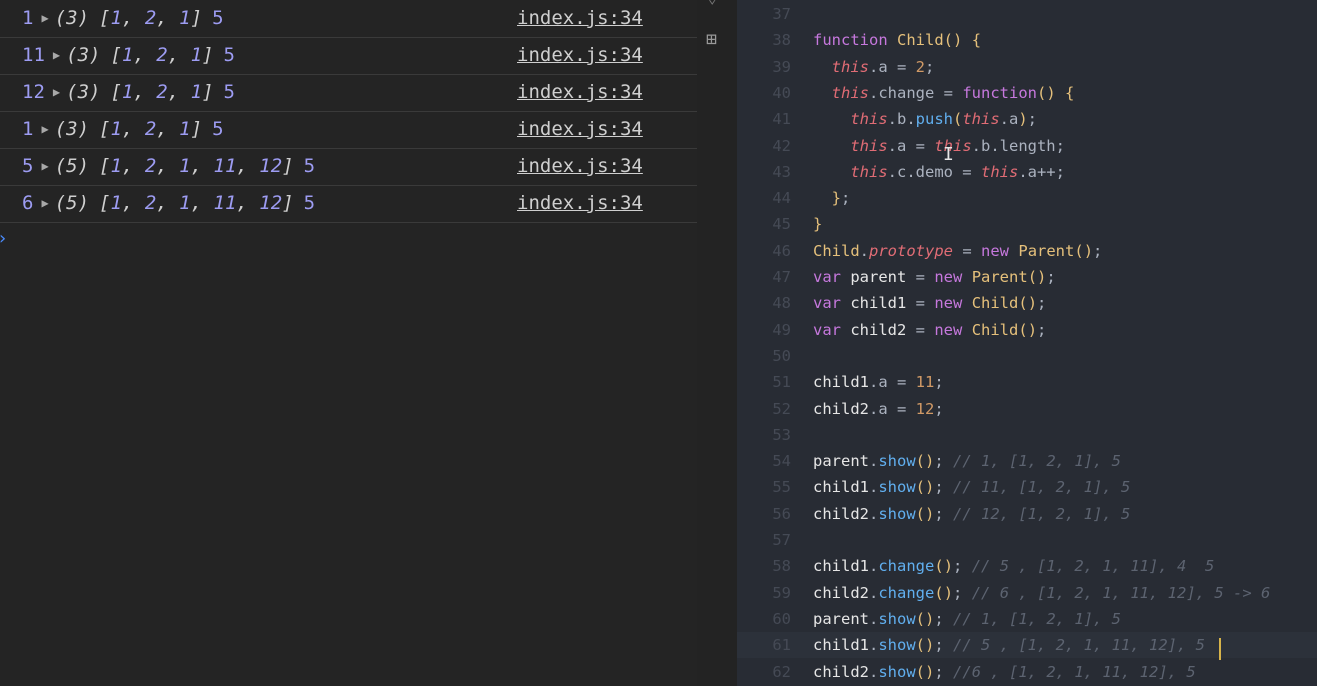 This screenshot has width=1317, height=686. What do you see at coordinates (1027, 514) in the screenshot?
I see `code-line: 56 child2.show(); // 12, [1, 2, 1], 5` at bounding box center [1027, 514].